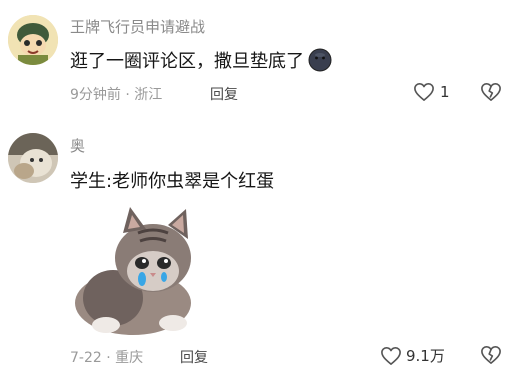 This screenshot has width=525, height=368. I want to click on like-count: 9.1万, so click(425, 356).